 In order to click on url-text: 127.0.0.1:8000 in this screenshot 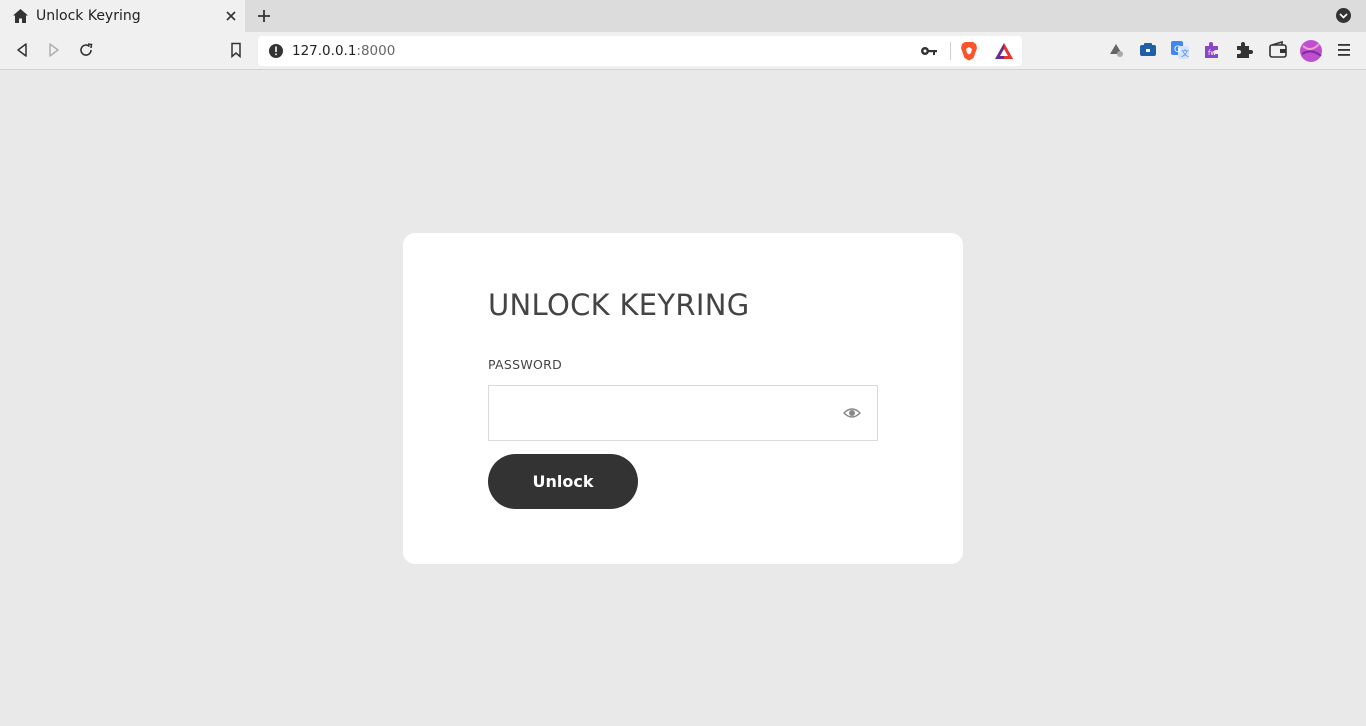, I will do `click(343, 51)`.